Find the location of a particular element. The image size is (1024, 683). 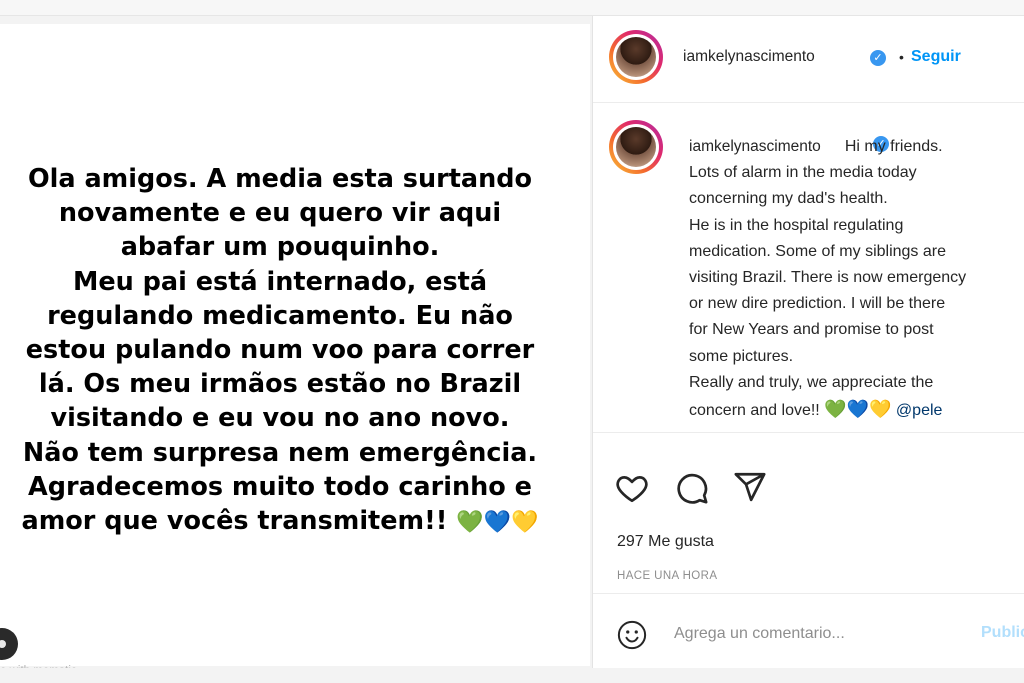

share-icon is located at coordinates (750, 487).